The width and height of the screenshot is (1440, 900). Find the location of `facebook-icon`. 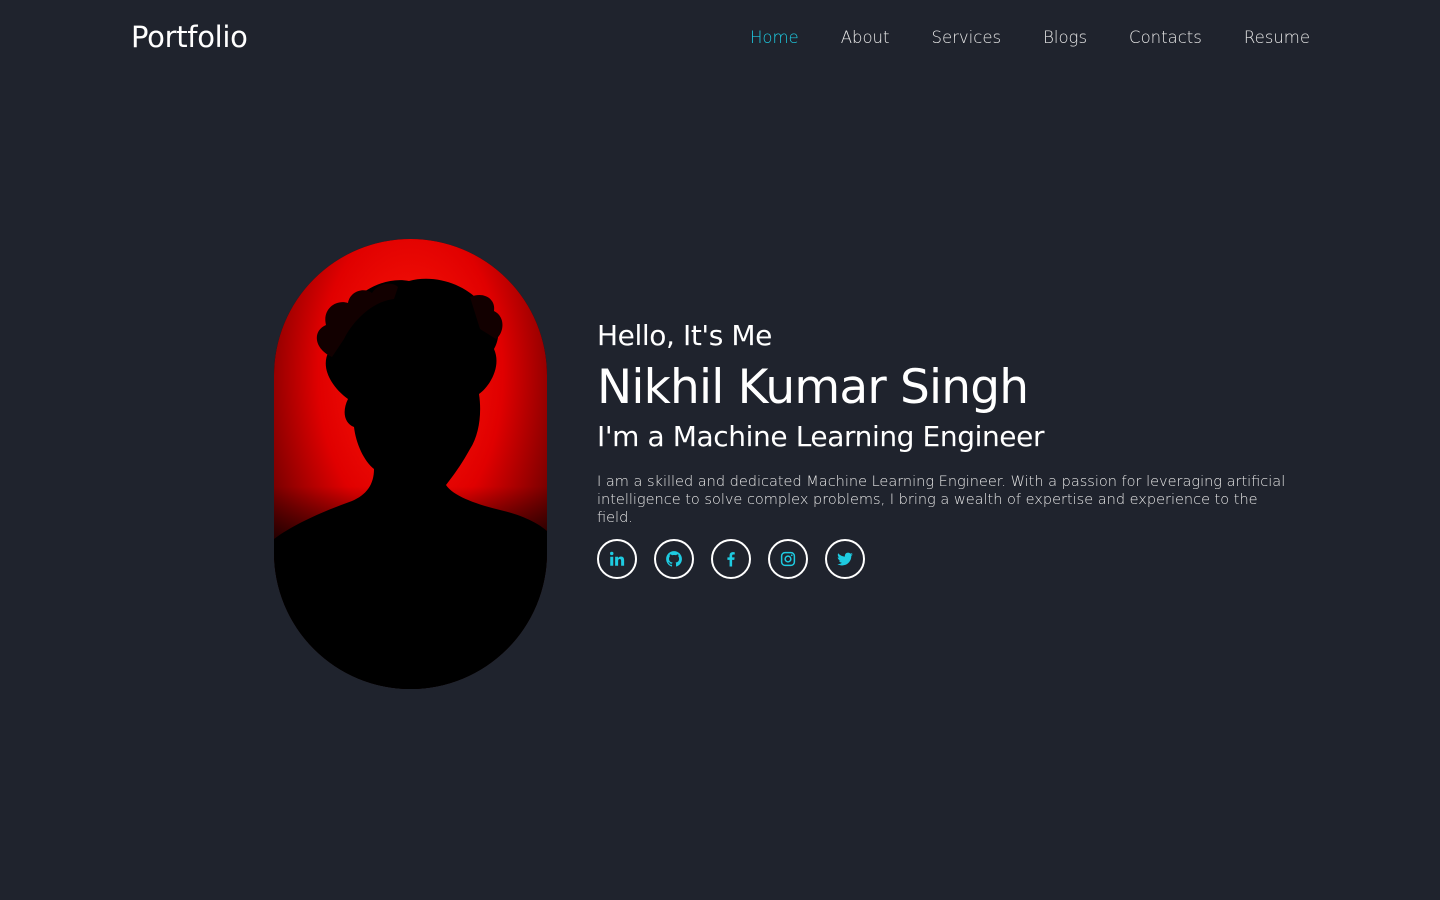

facebook-icon is located at coordinates (731, 559).